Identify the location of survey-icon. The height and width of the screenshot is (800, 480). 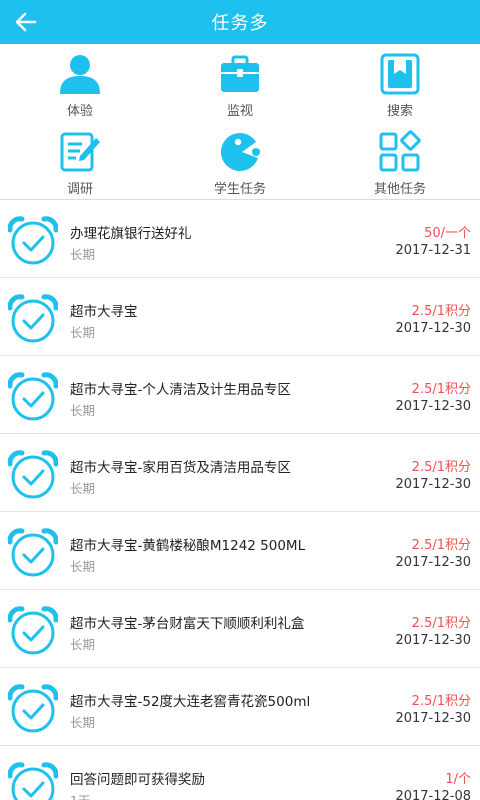
(80, 152).